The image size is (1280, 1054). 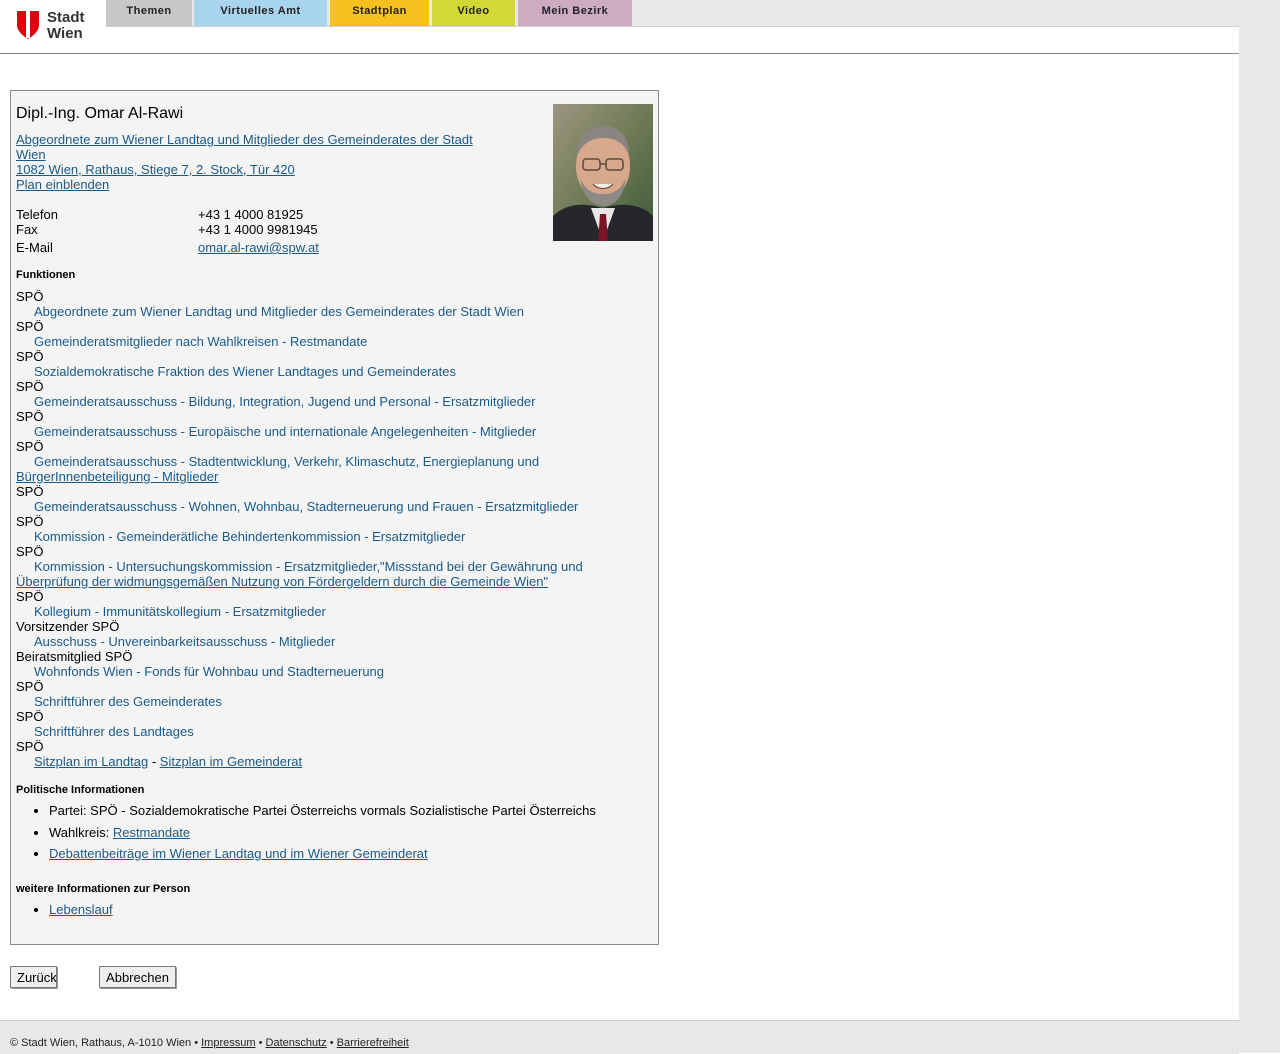 I want to click on person-photo, so click(x=603, y=172).